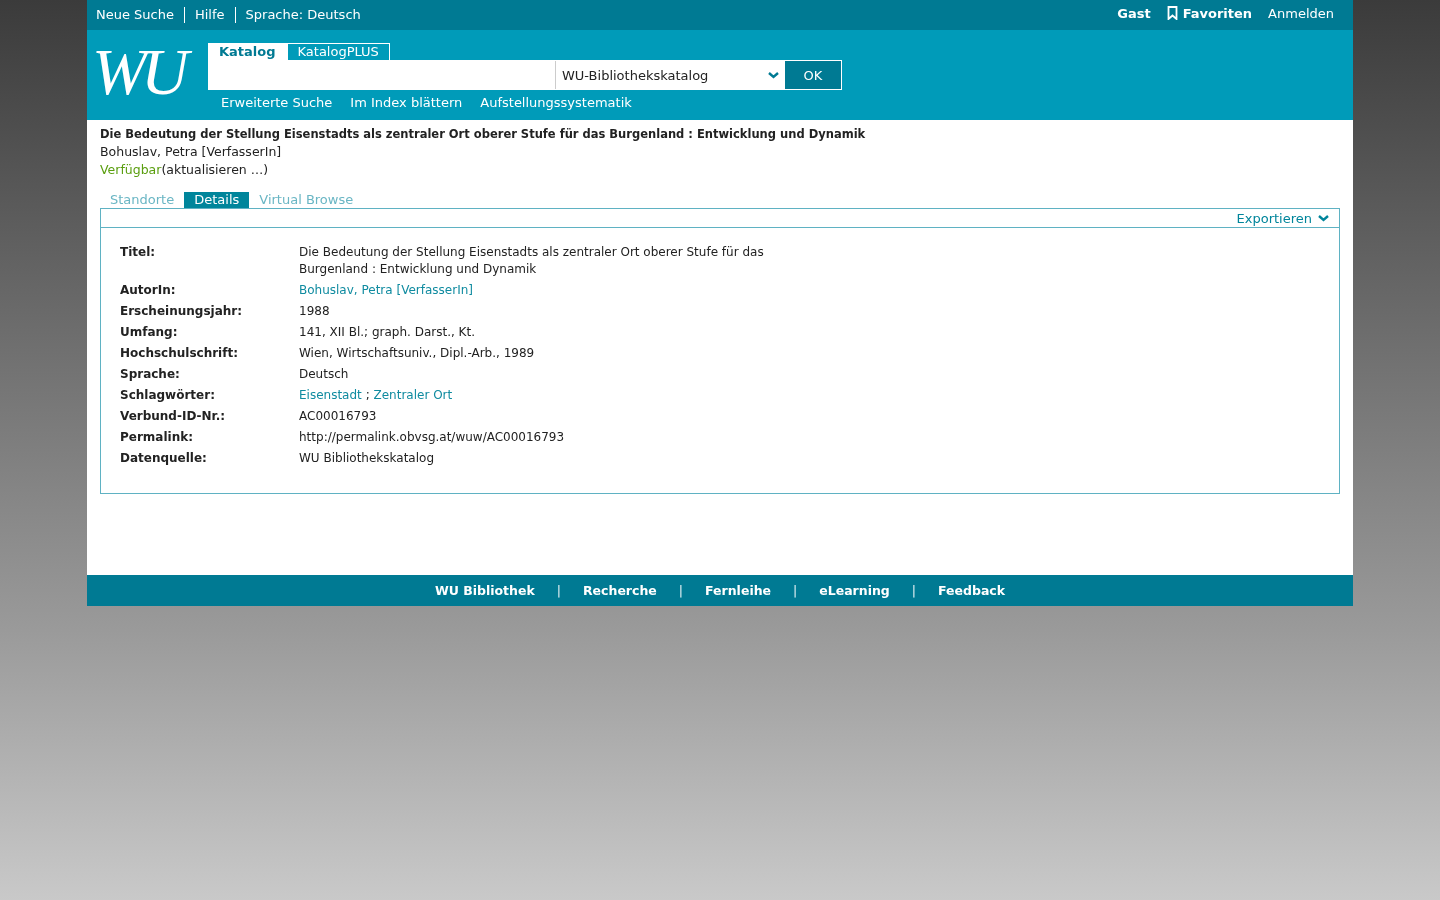  What do you see at coordinates (620, 590) in the screenshot?
I see `footer-link: Recherche` at bounding box center [620, 590].